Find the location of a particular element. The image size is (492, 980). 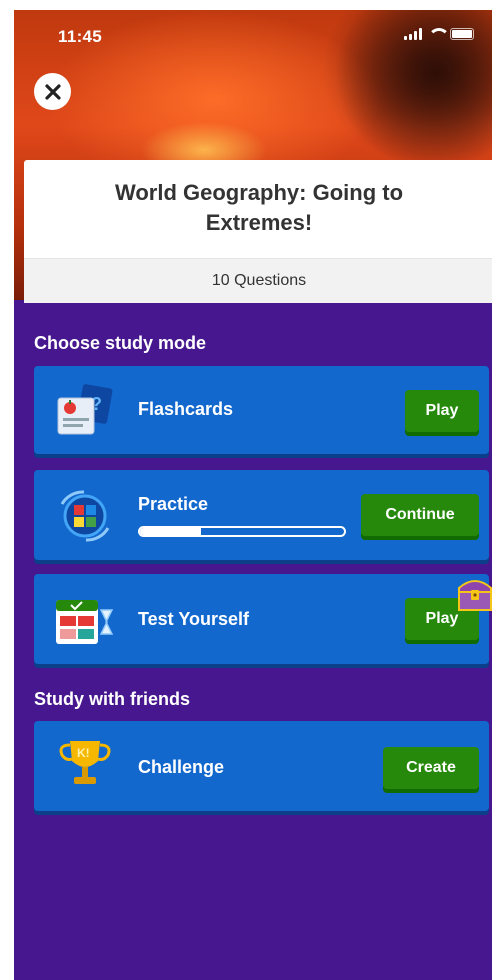

close-icon is located at coordinates (52, 91).